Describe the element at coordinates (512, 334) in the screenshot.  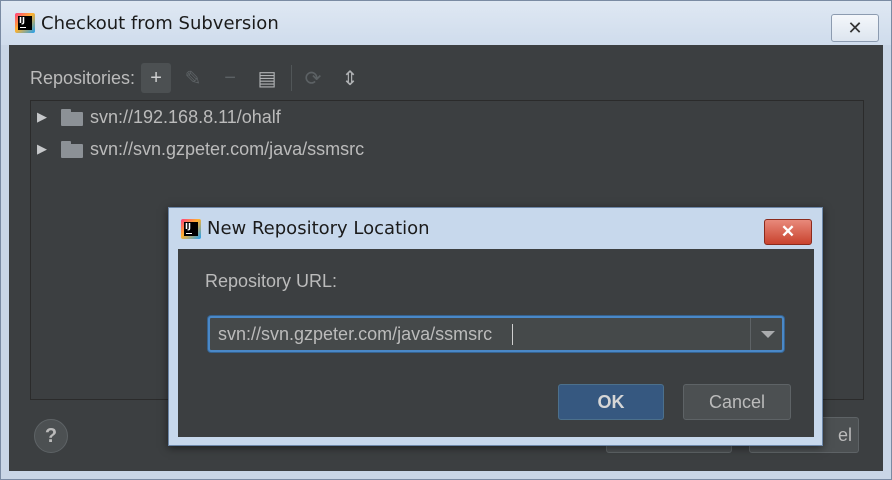
I see `text-caret` at that location.